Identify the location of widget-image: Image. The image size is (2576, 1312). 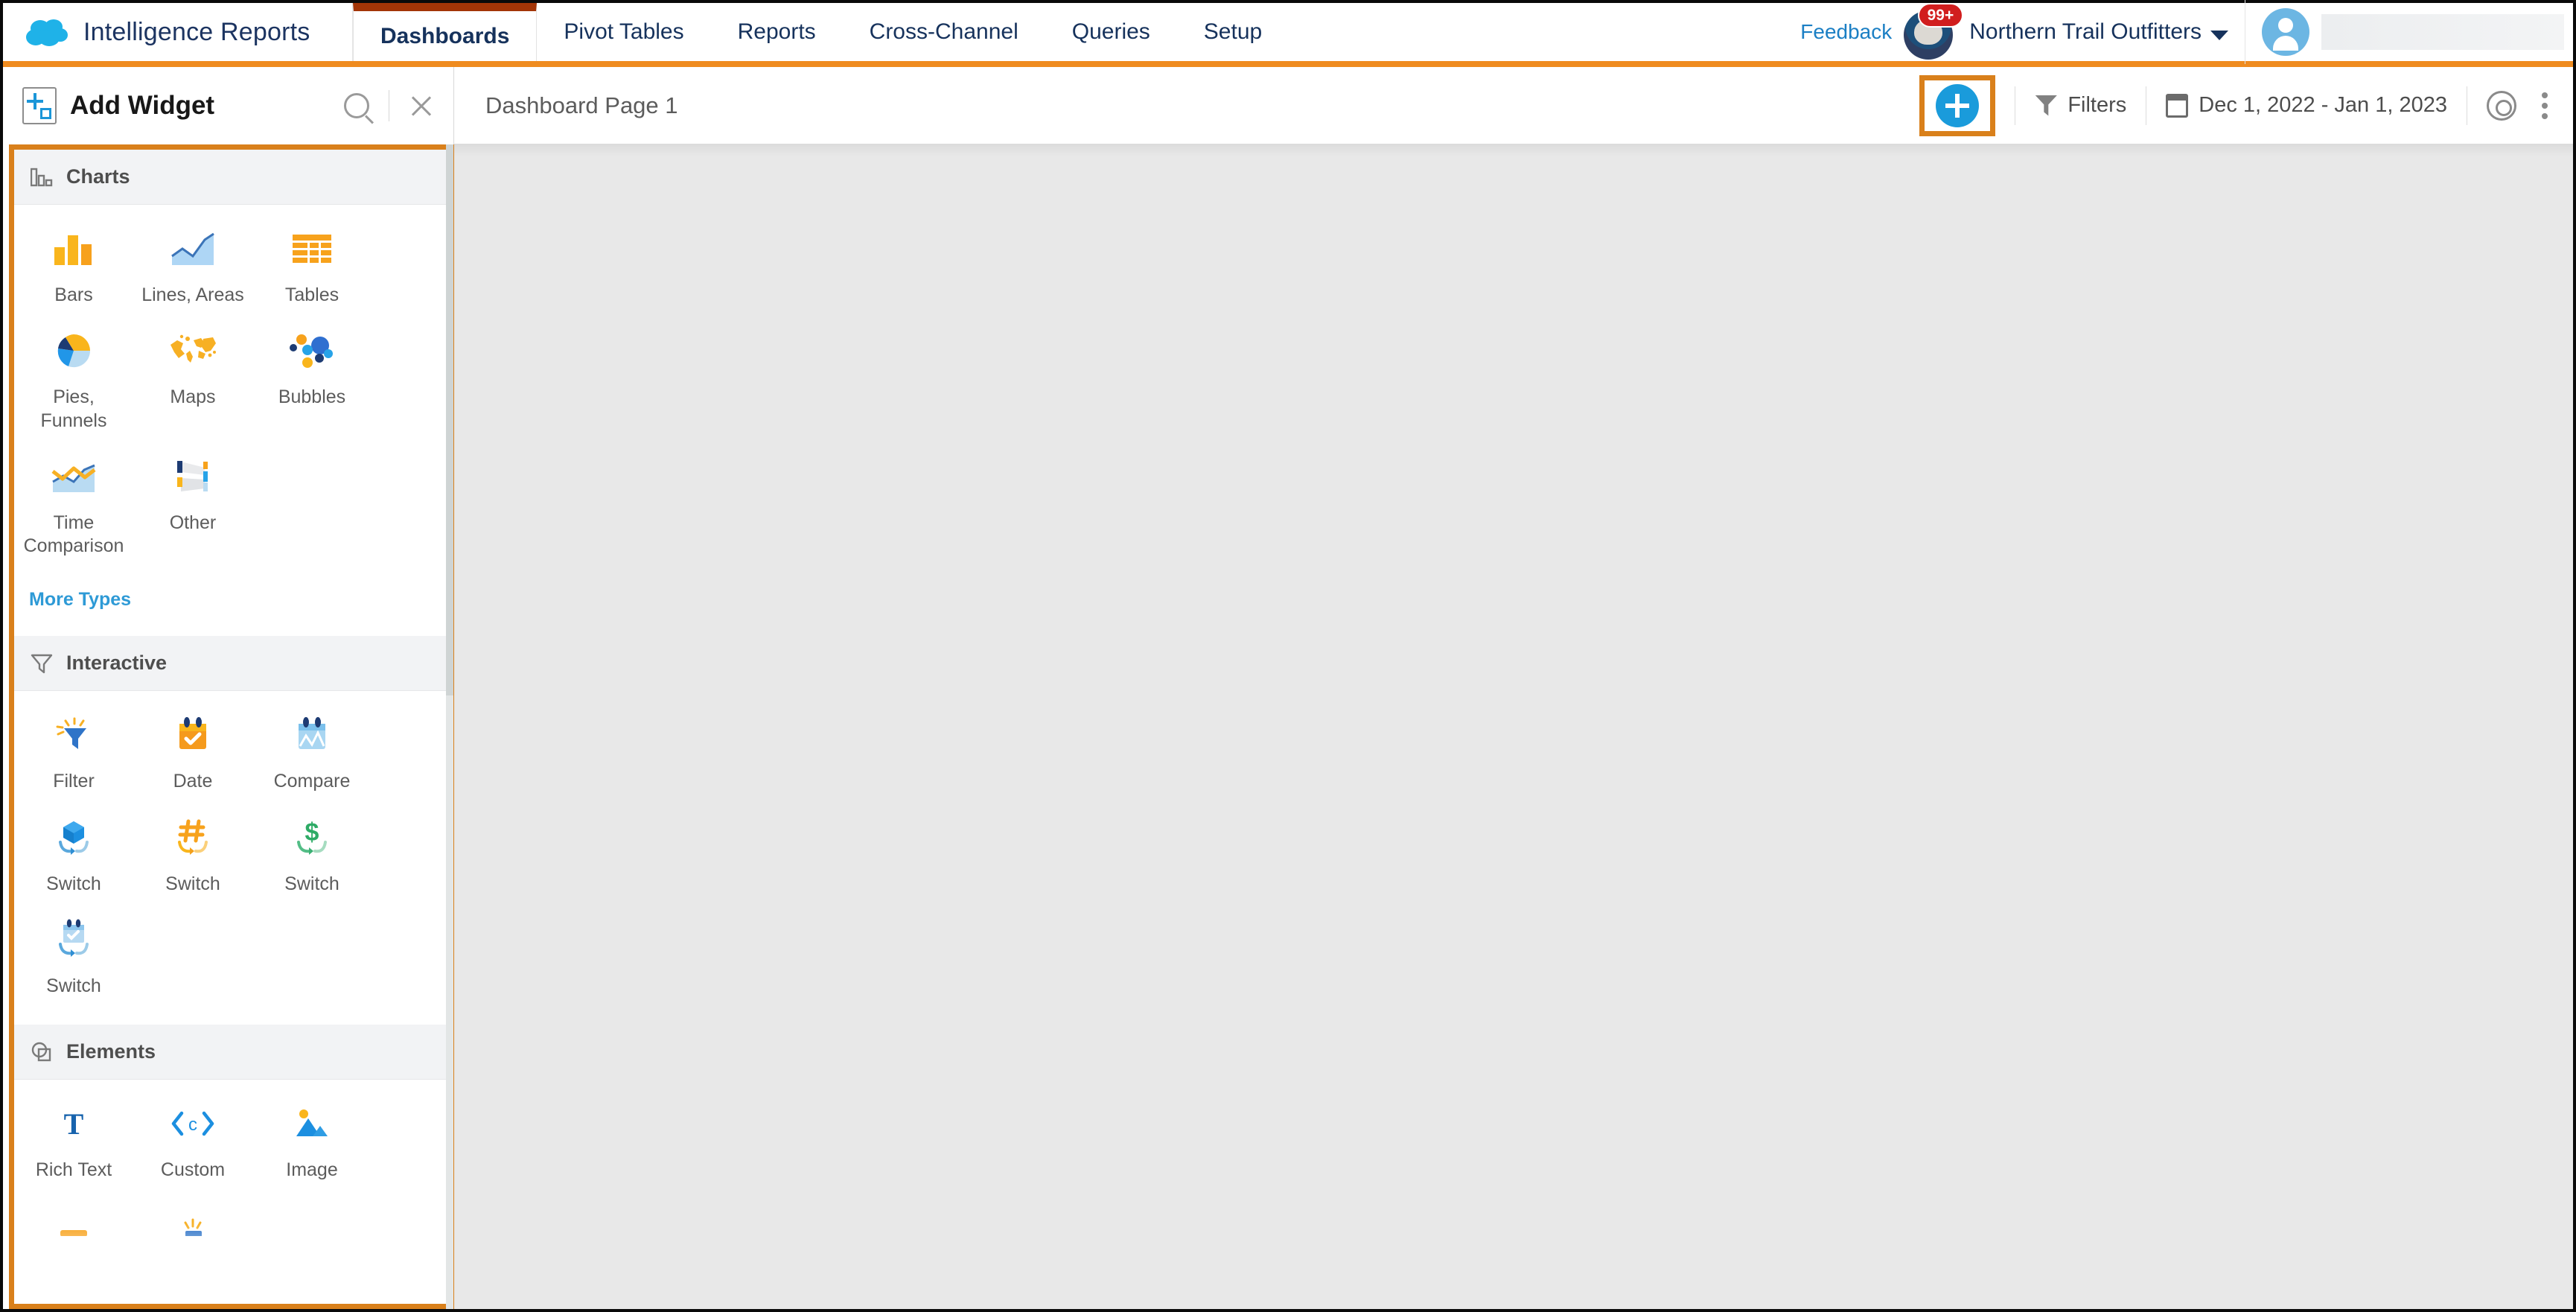
(312, 1140).